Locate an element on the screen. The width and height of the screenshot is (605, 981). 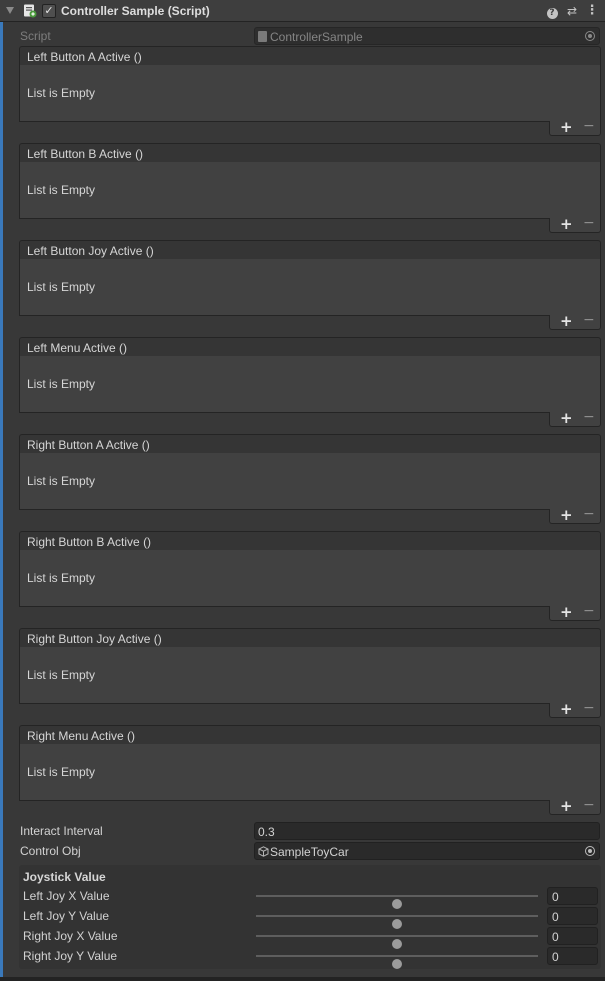
left-joy-x-row: Left Joy X Value 0 is located at coordinates (311, 898).